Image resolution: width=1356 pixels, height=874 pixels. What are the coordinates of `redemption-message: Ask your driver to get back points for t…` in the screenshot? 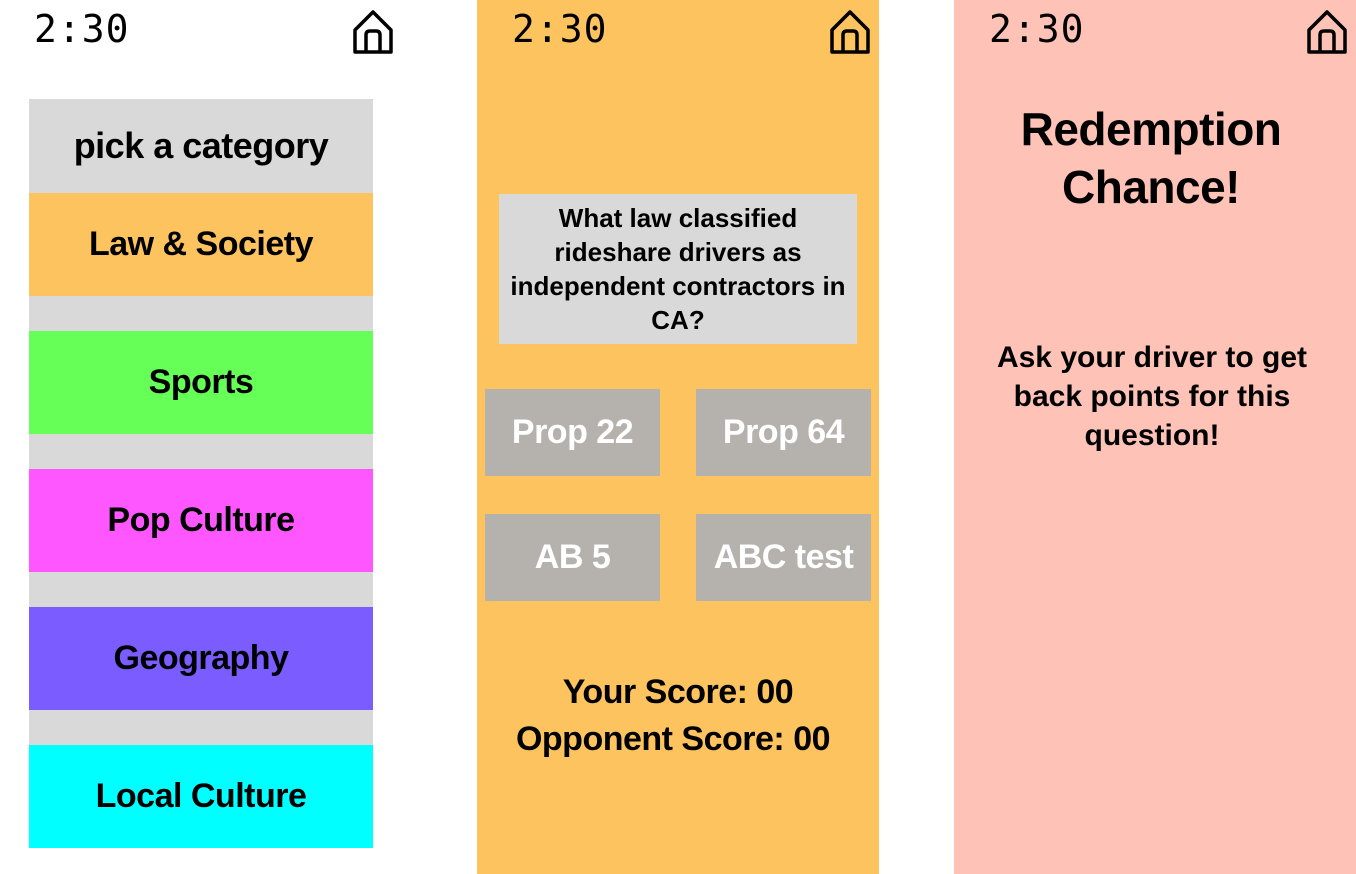 It's located at (1152, 396).